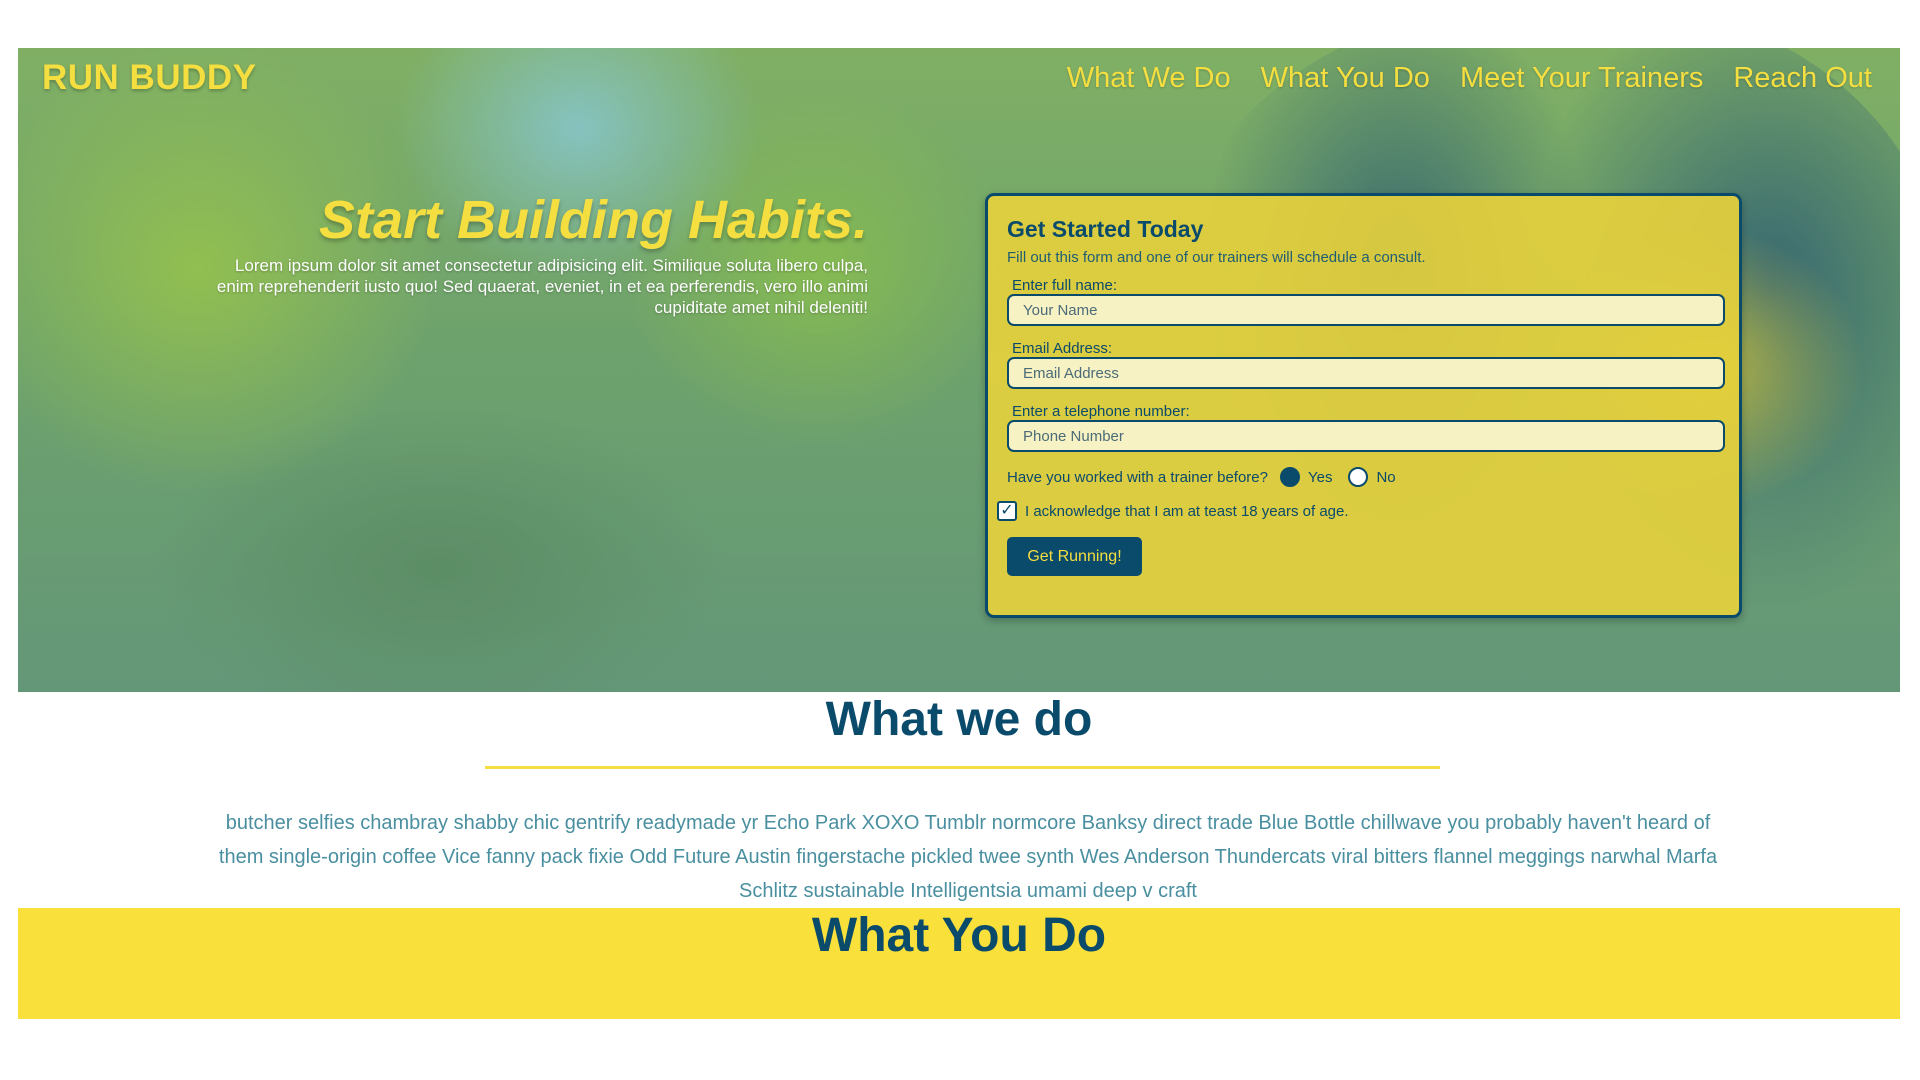  What do you see at coordinates (962, 767) in the screenshot?
I see `section-divider` at bounding box center [962, 767].